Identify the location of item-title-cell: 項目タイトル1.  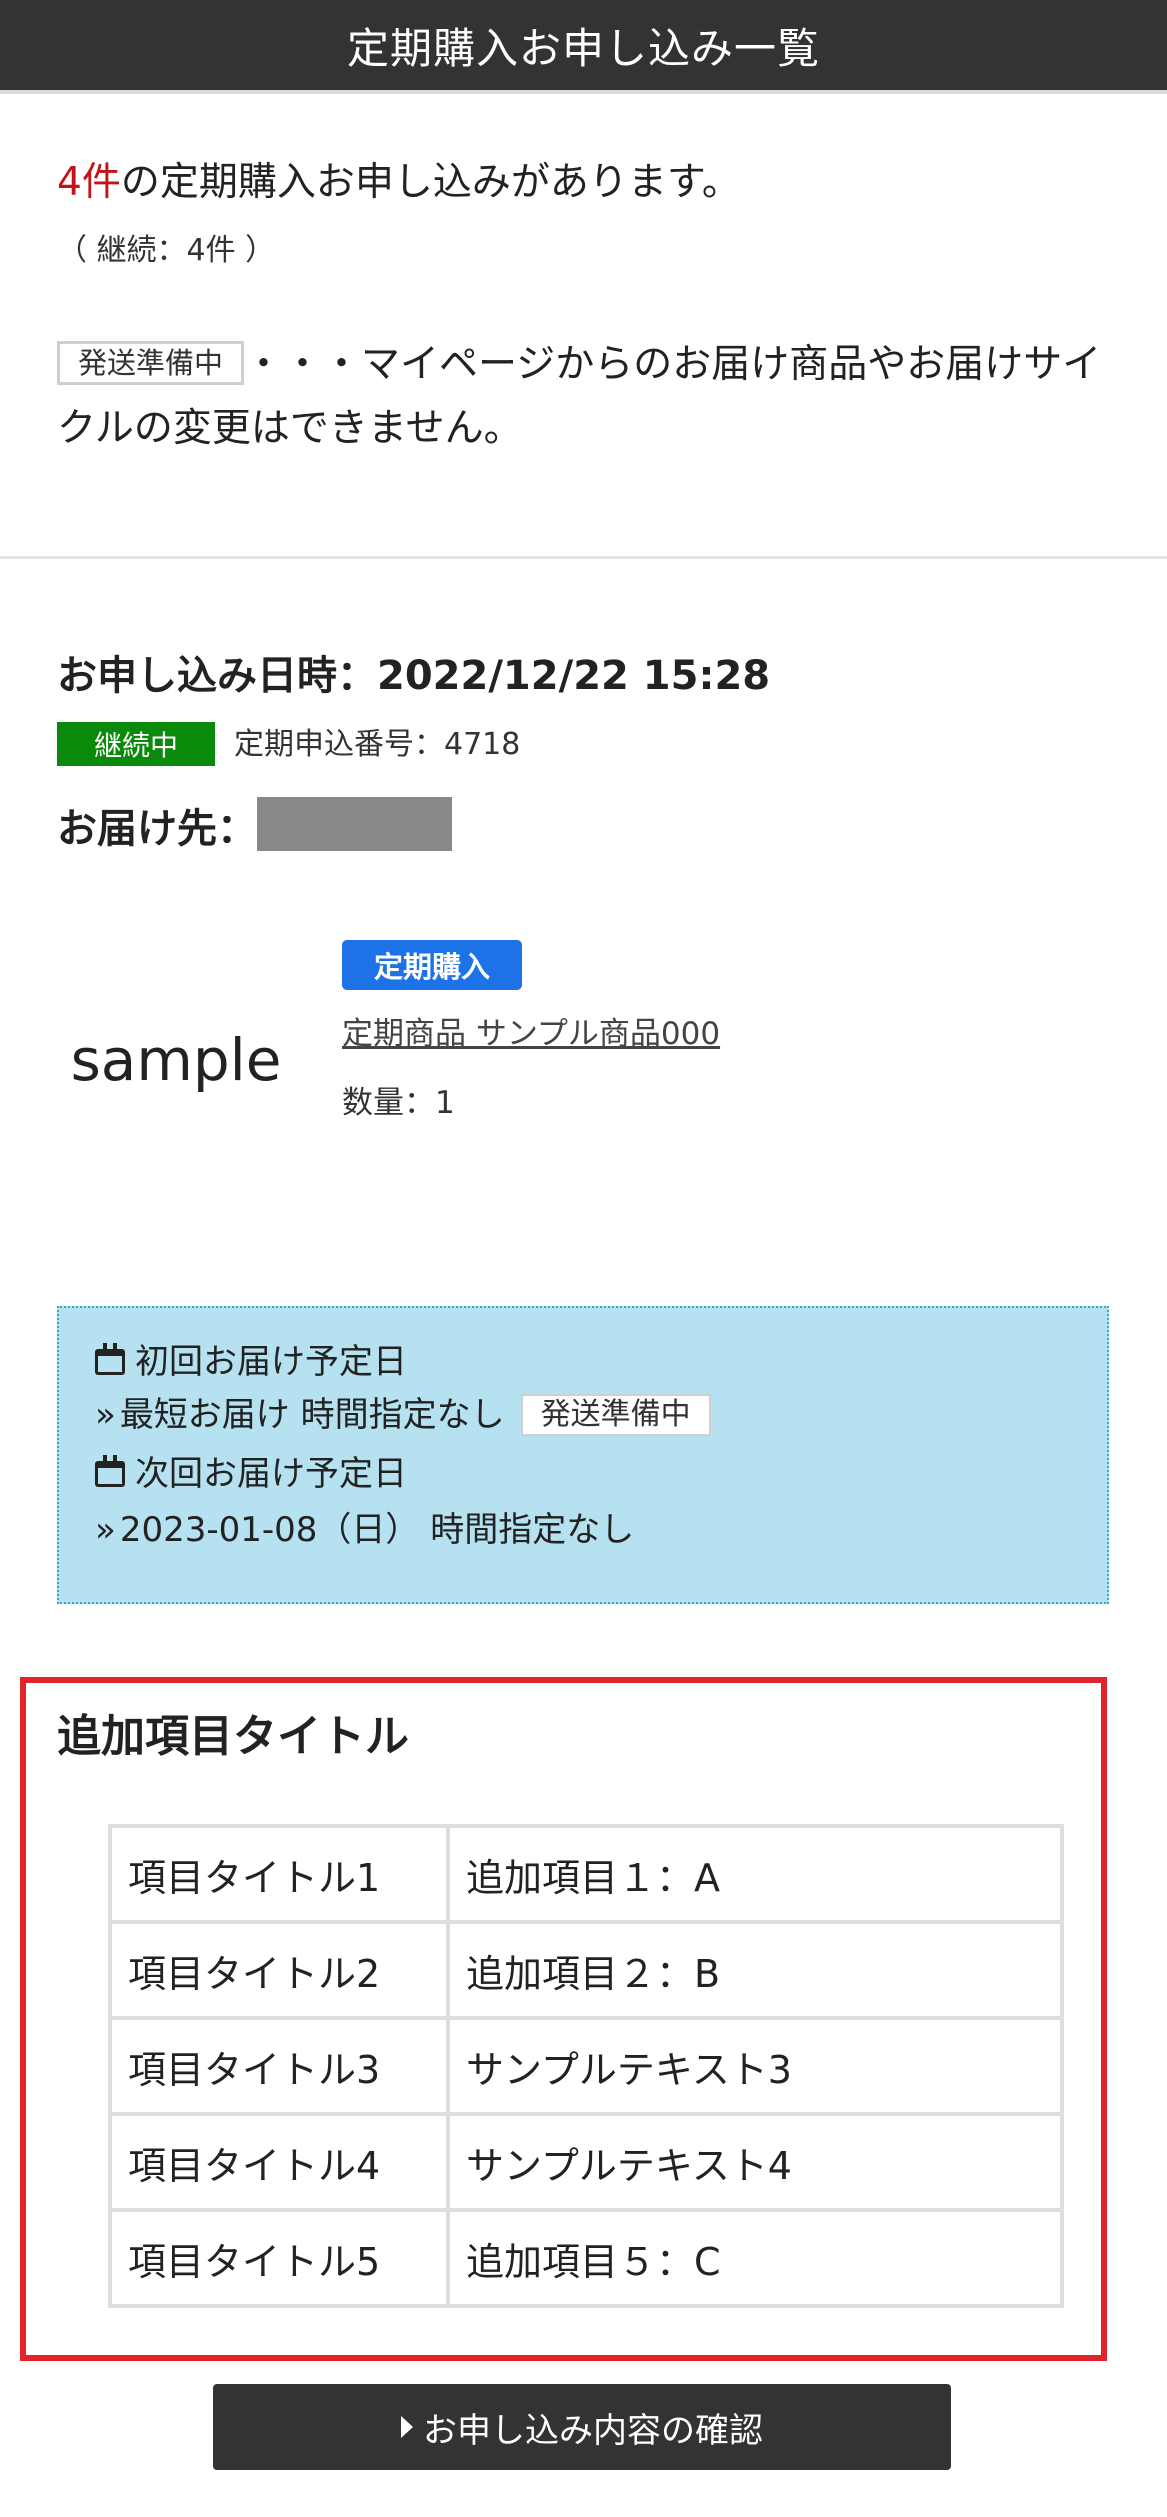
(279, 1874).